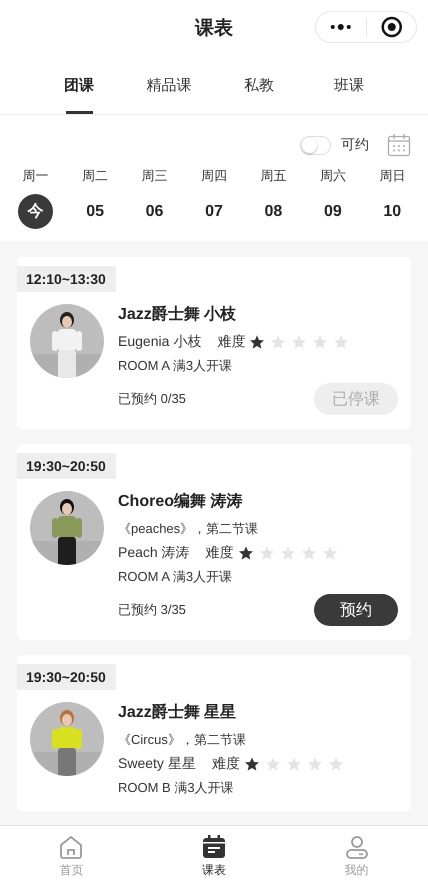  I want to click on date-item: 05, so click(95, 211).